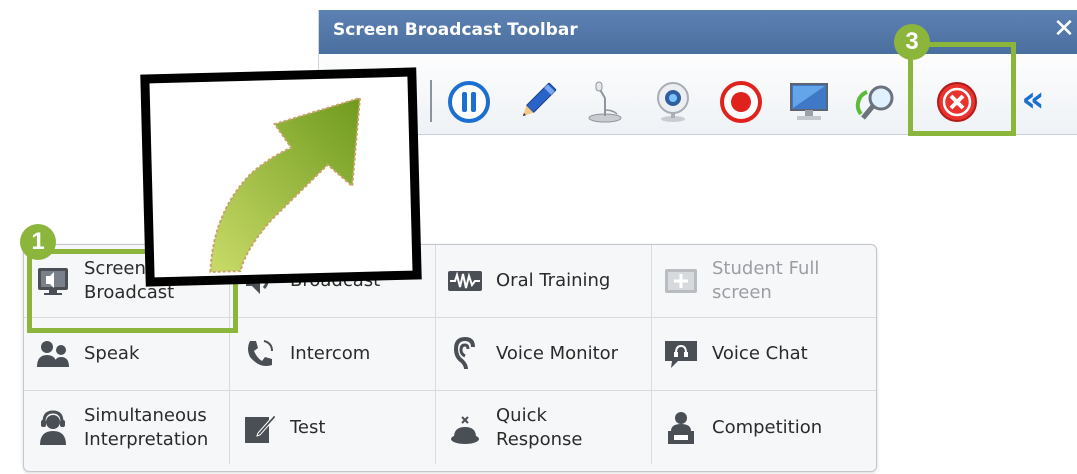 This screenshot has height=474, width=1077. I want to click on toolbar-title: Screen Broadcast Toolbar, so click(455, 30).